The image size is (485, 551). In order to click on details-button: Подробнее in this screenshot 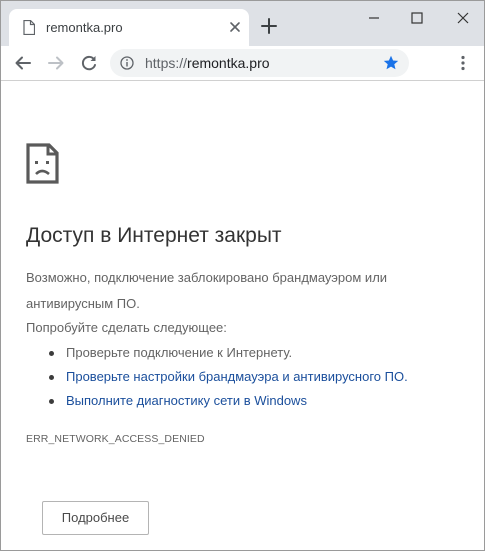, I will do `click(95, 518)`.